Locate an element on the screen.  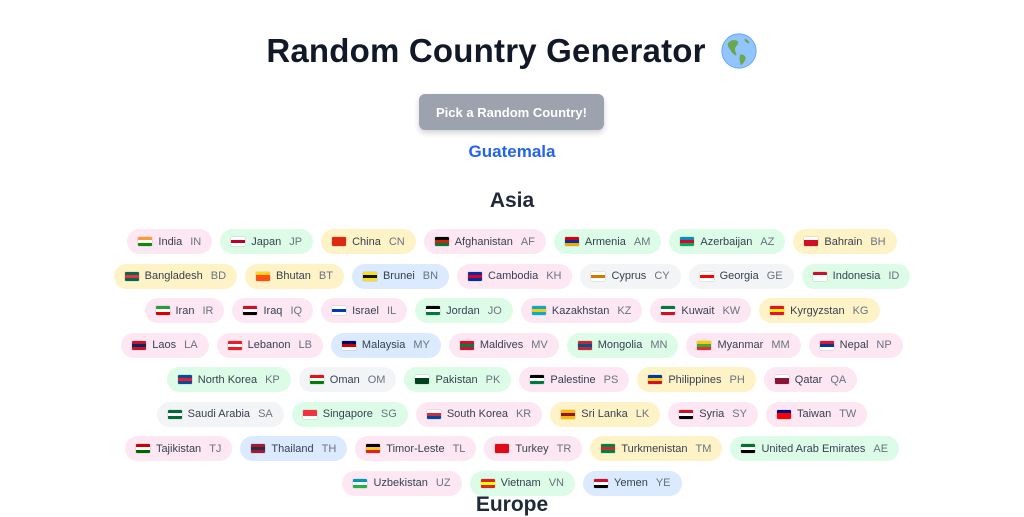
country-chip: Malaysia MY is located at coordinates (385, 345).